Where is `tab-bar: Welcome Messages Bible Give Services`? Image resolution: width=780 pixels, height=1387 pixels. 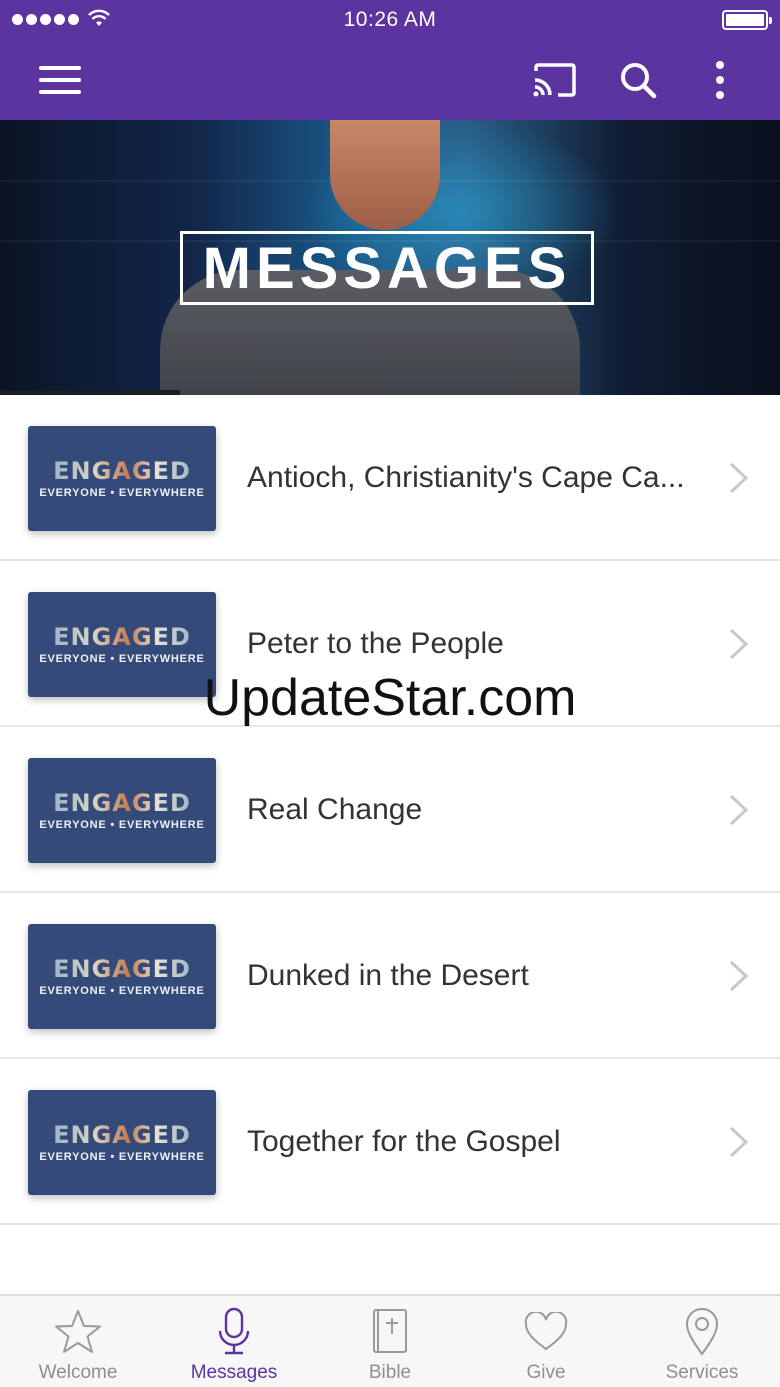 tab-bar: Welcome Messages Bible Give Services is located at coordinates (390, 1340).